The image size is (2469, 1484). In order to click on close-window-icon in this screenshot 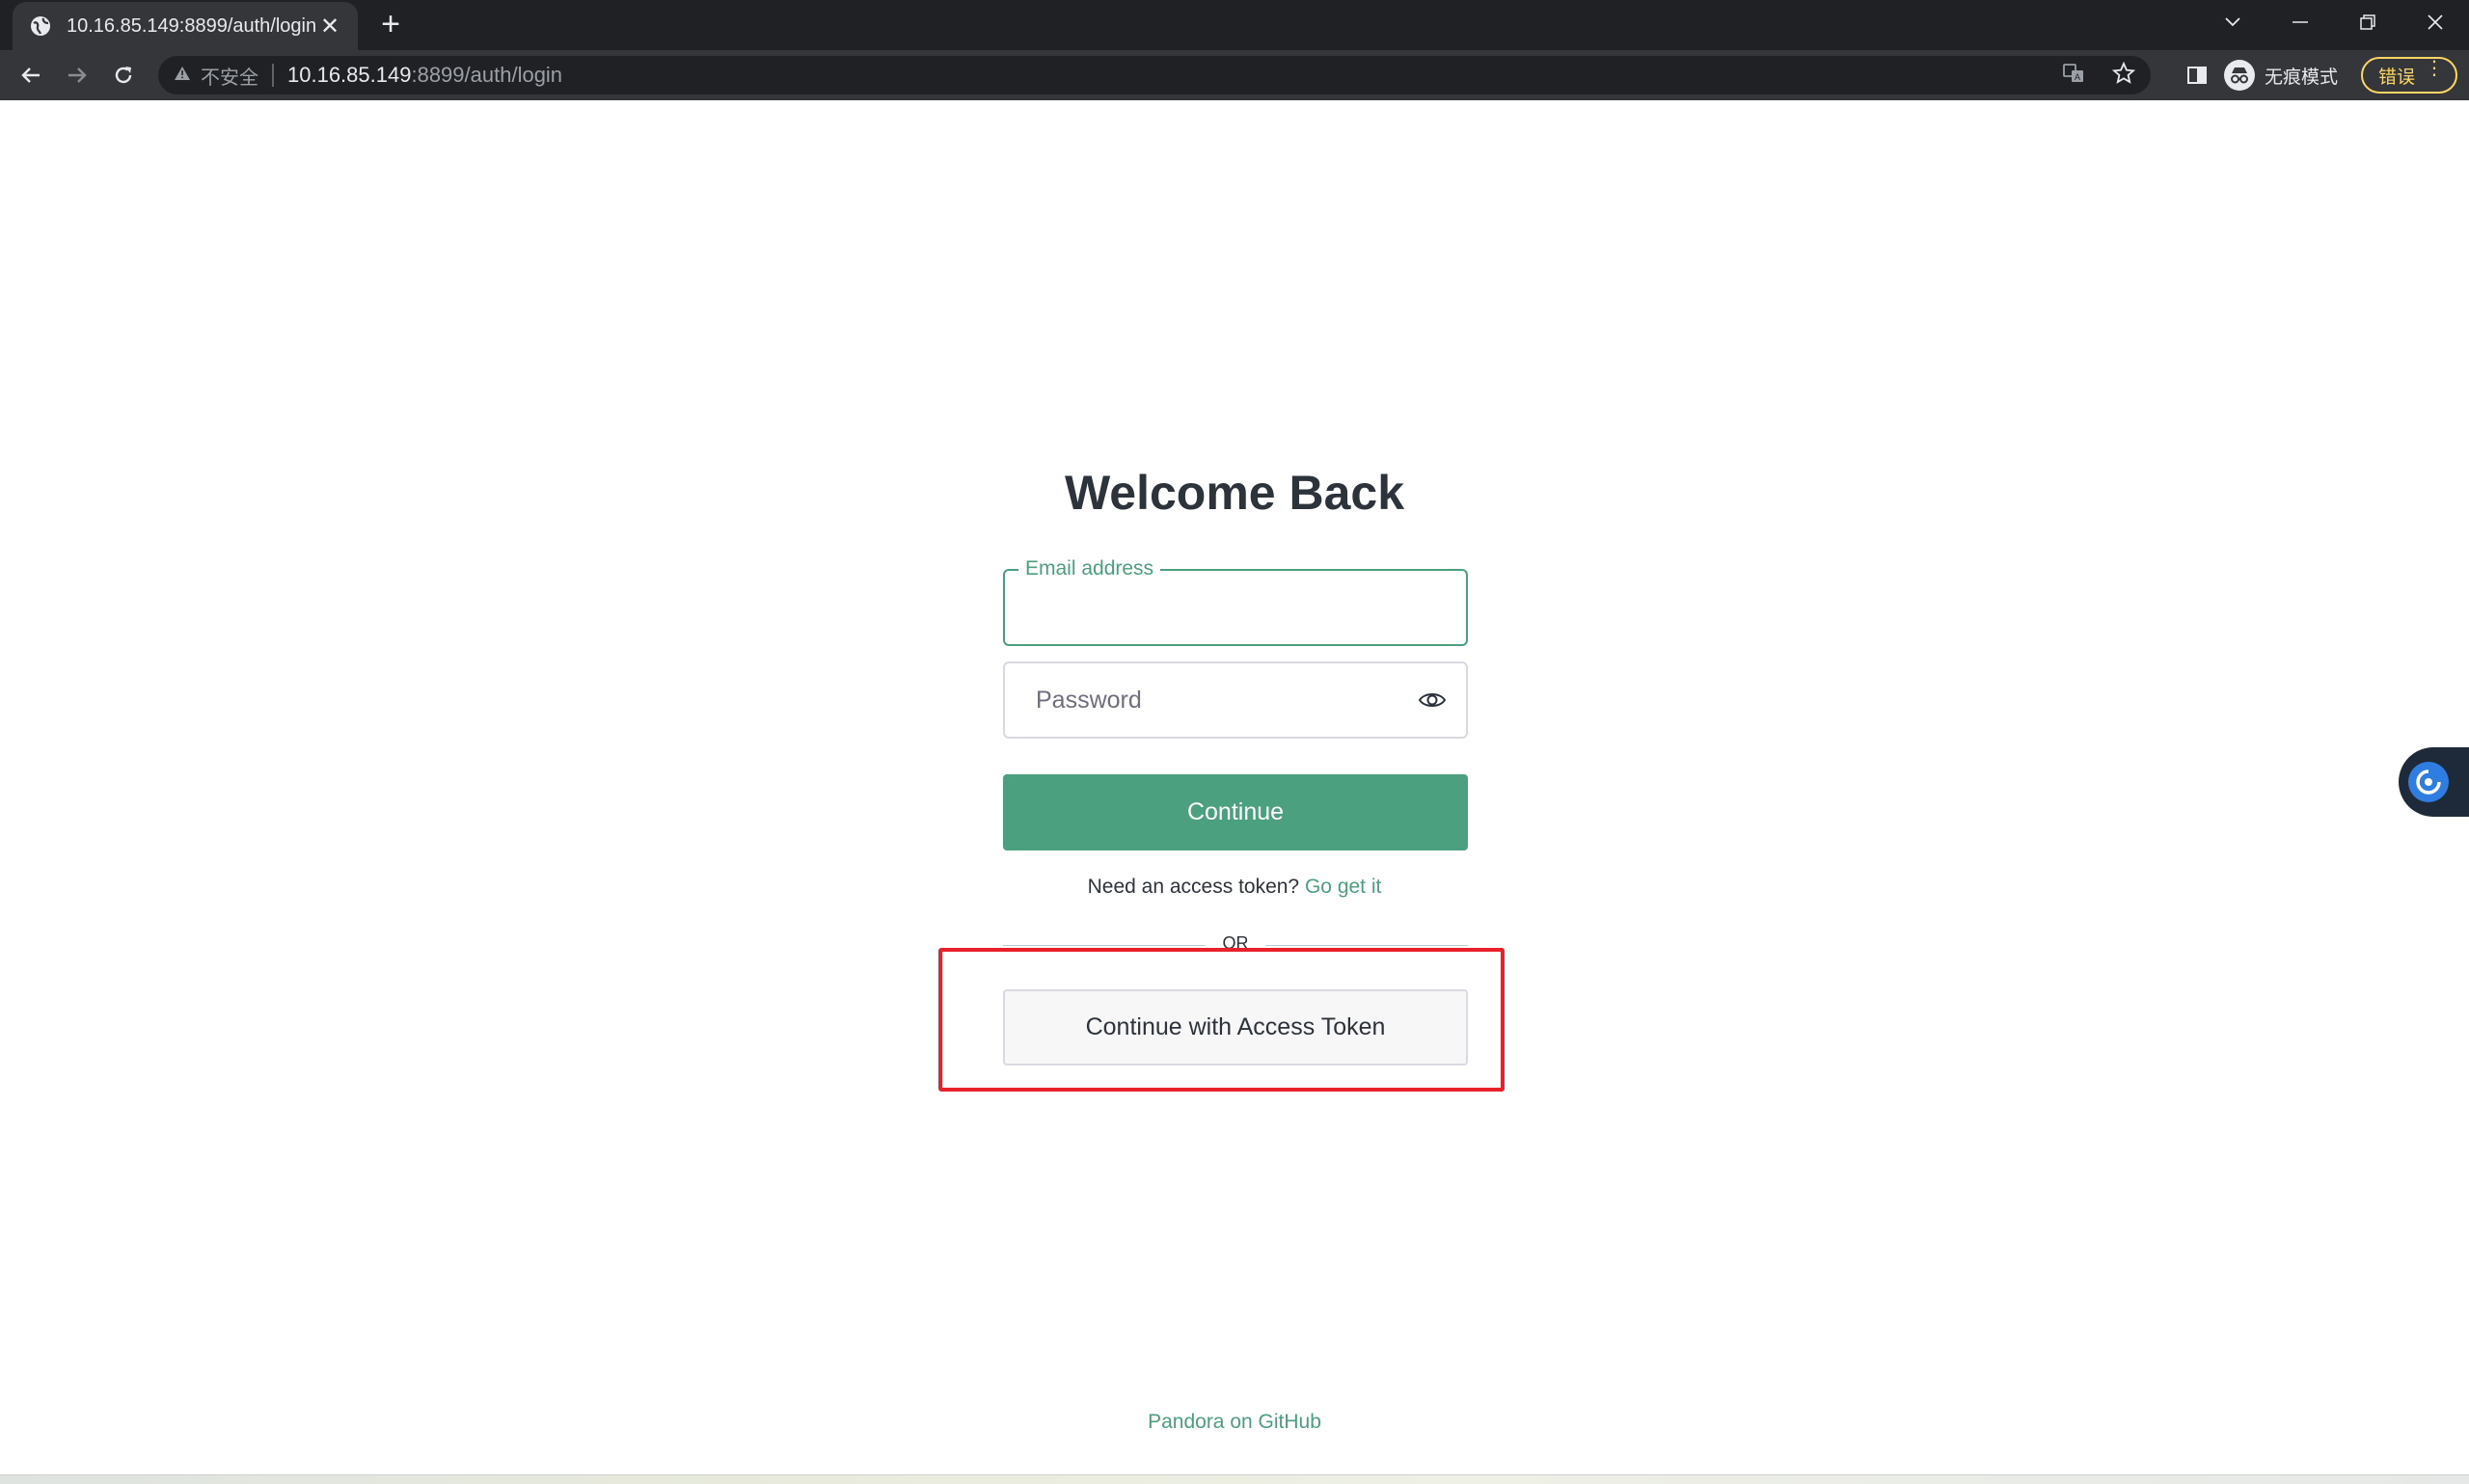, I will do `click(2435, 22)`.